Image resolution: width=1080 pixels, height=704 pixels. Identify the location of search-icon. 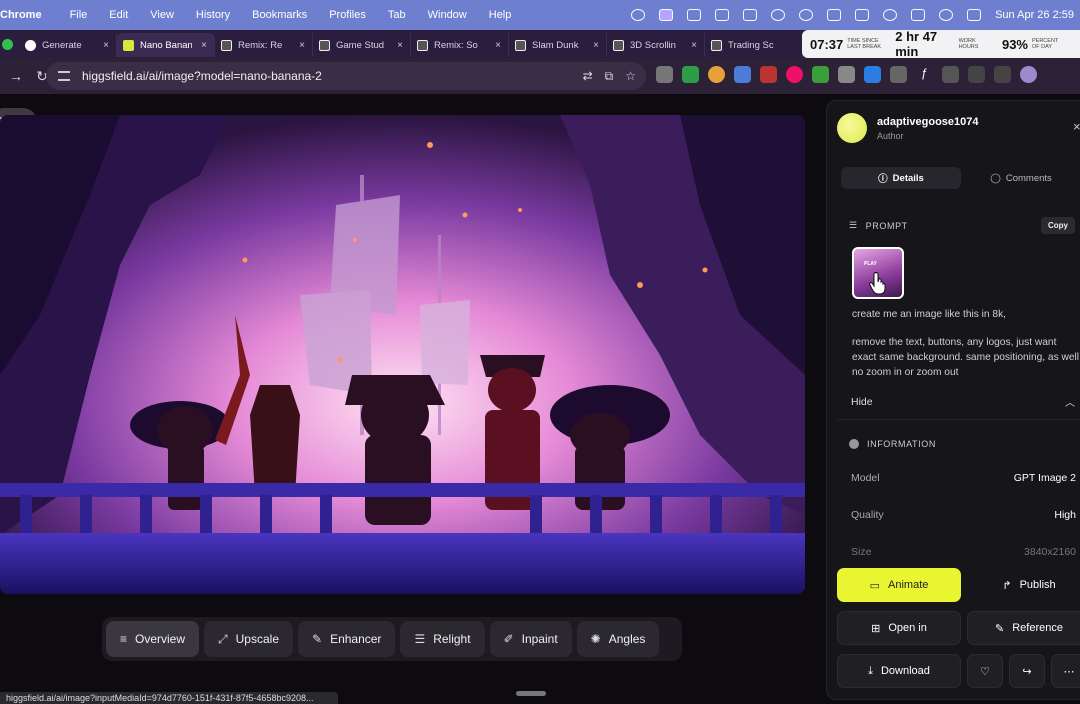
(946, 15).